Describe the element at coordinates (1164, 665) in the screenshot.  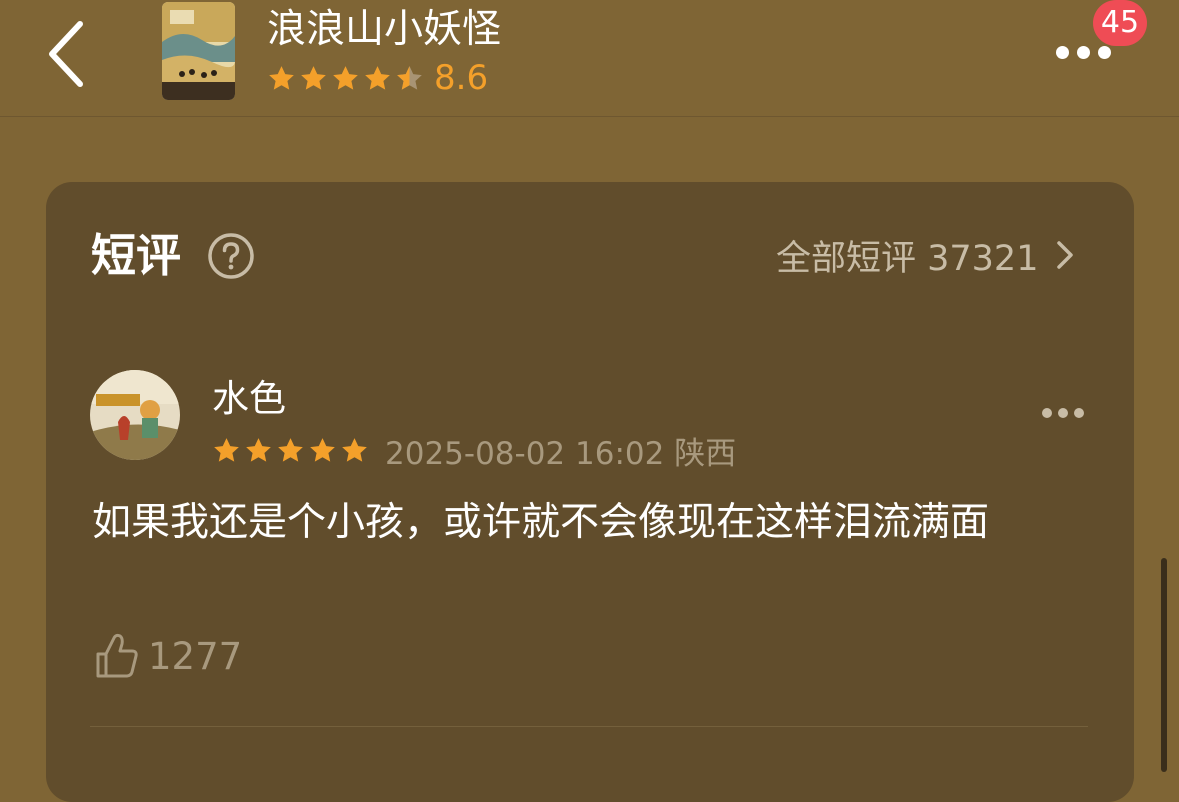
I see `scrollbar` at that location.